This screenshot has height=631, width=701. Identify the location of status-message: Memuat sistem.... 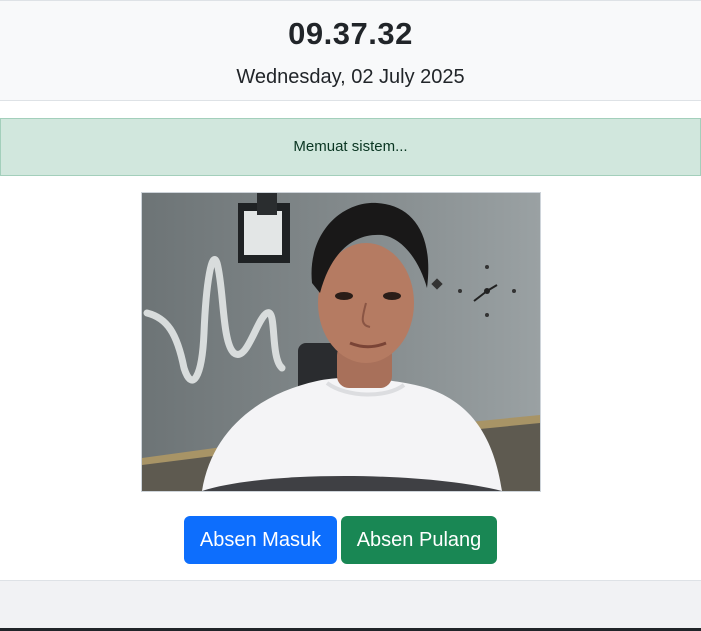
(350, 146).